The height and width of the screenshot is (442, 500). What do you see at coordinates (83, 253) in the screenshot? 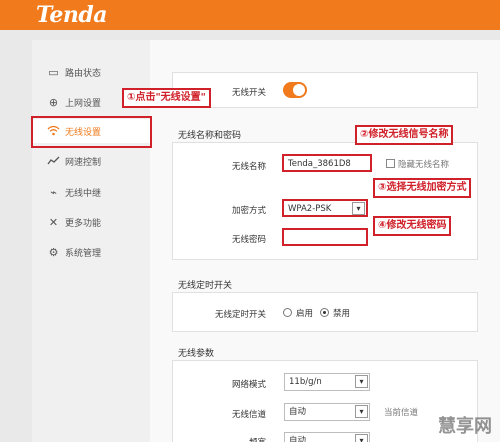
I see `sidebar-item-label: 系统管理` at bounding box center [83, 253].